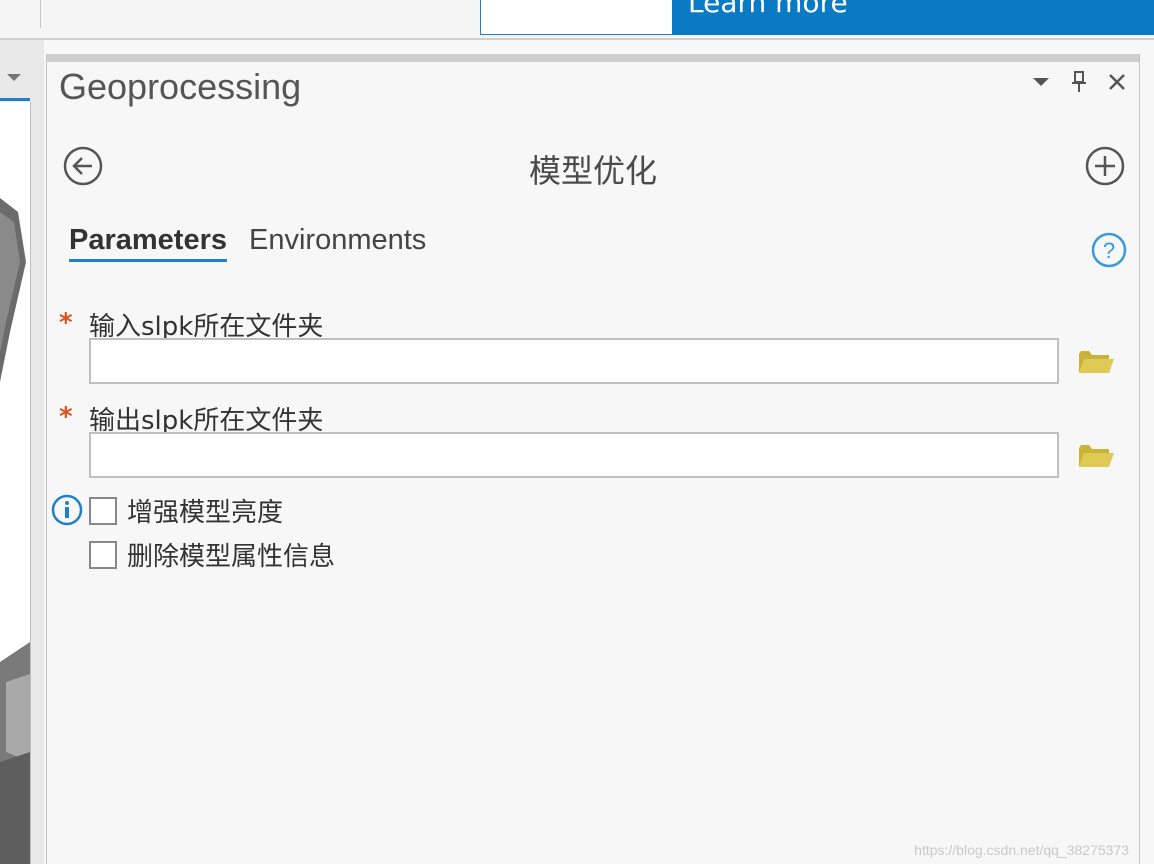 This screenshot has width=1154, height=864. I want to click on remove-attributes-checkbox: 删除模型属性信息, so click(212, 554).